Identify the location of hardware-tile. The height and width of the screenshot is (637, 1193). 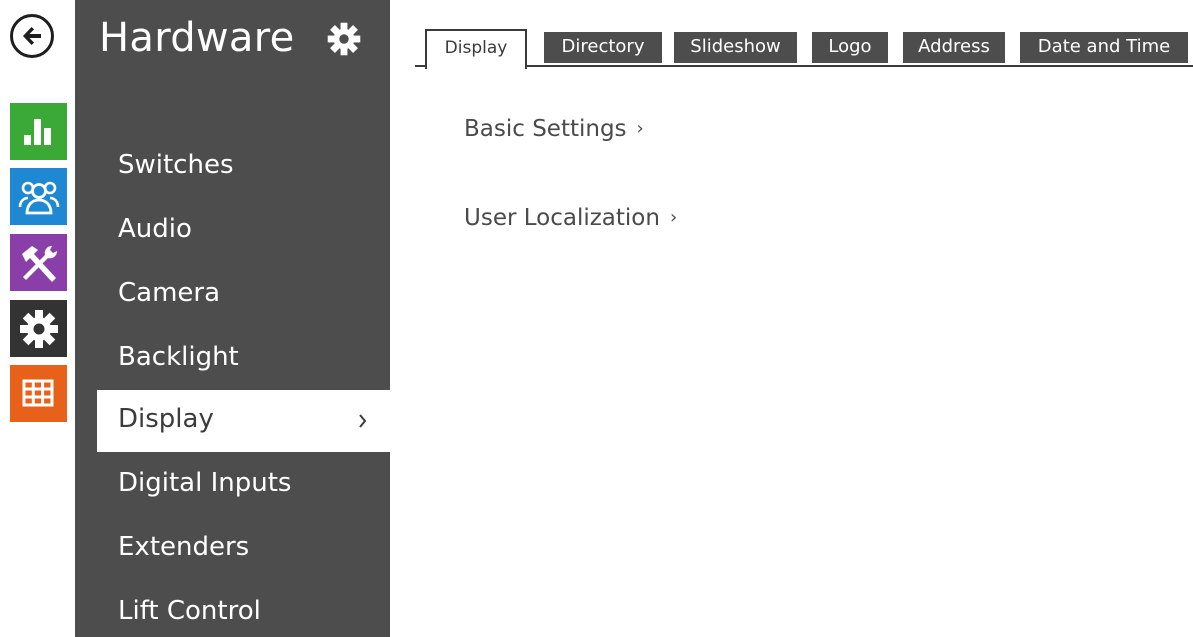
(38, 328).